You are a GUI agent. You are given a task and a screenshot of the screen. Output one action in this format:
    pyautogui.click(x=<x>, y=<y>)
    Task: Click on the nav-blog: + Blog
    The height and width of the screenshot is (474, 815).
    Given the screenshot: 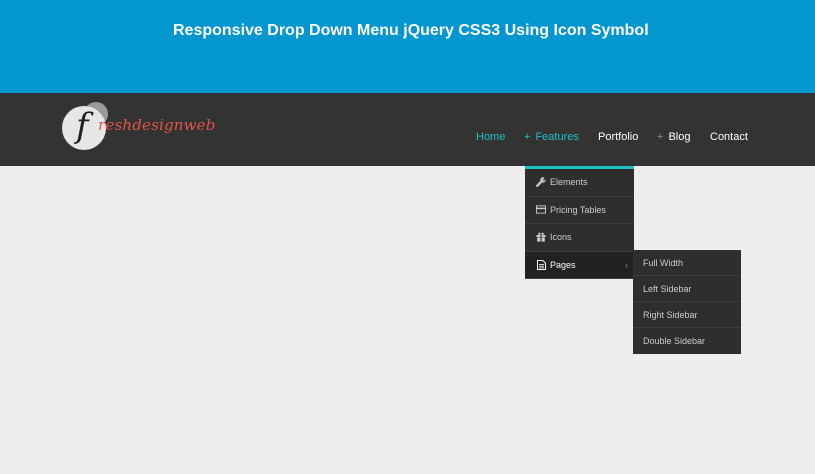 What is the action you would take?
    pyautogui.click(x=673, y=139)
    